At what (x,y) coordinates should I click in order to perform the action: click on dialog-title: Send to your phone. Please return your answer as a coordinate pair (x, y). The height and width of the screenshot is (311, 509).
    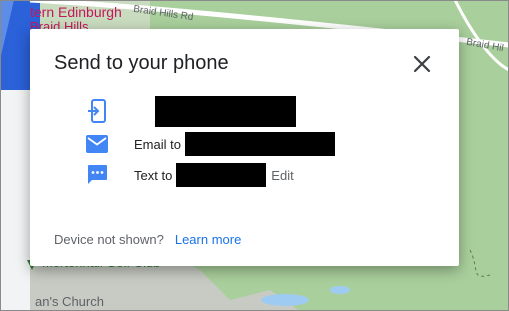
    Looking at the image, I should click on (141, 63).